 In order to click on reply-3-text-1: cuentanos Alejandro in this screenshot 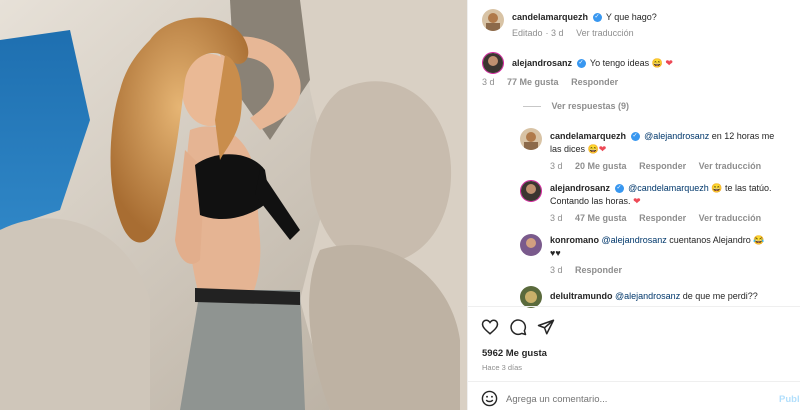, I will do `click(708, 240)`.